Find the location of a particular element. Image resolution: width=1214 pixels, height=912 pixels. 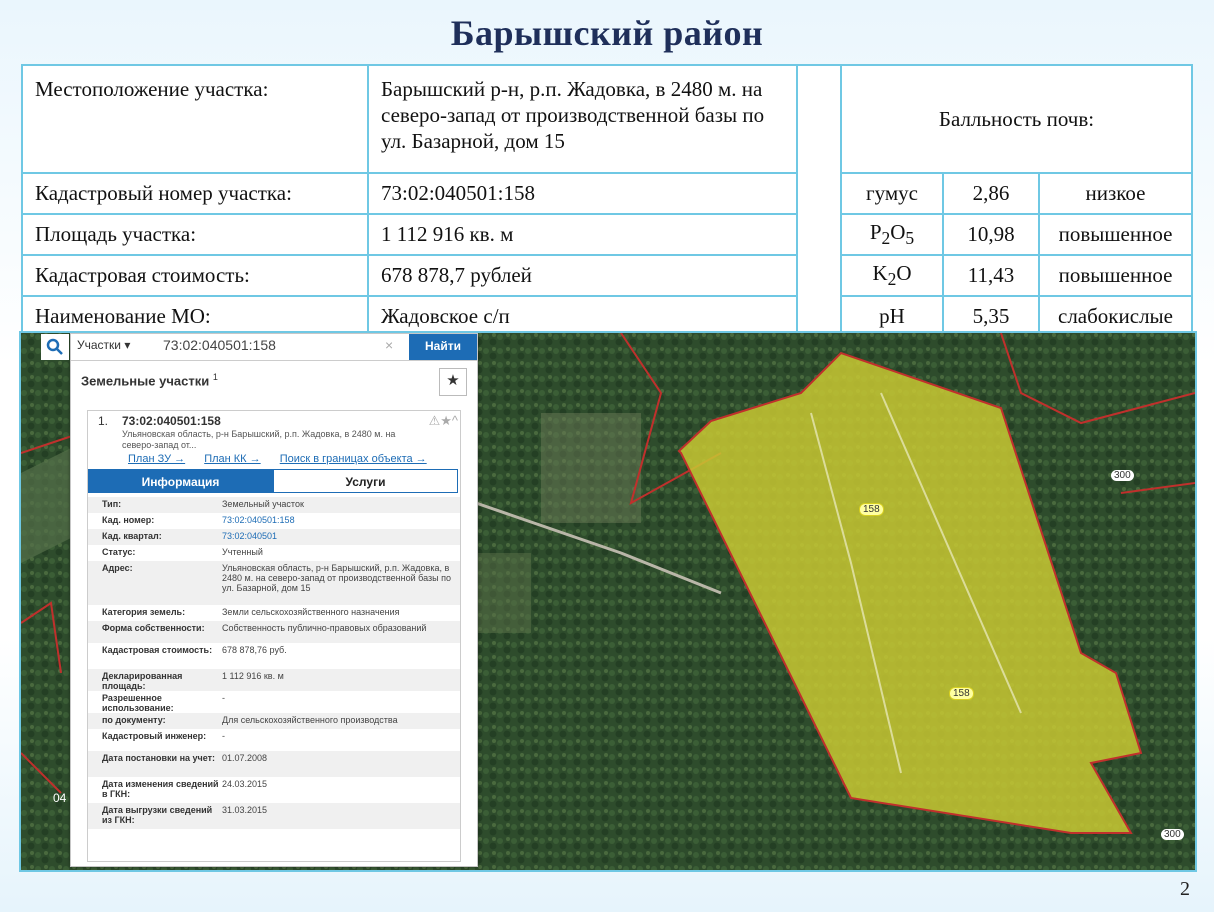

detail-key: Форма собственности: is located at coordinates (153, 628).